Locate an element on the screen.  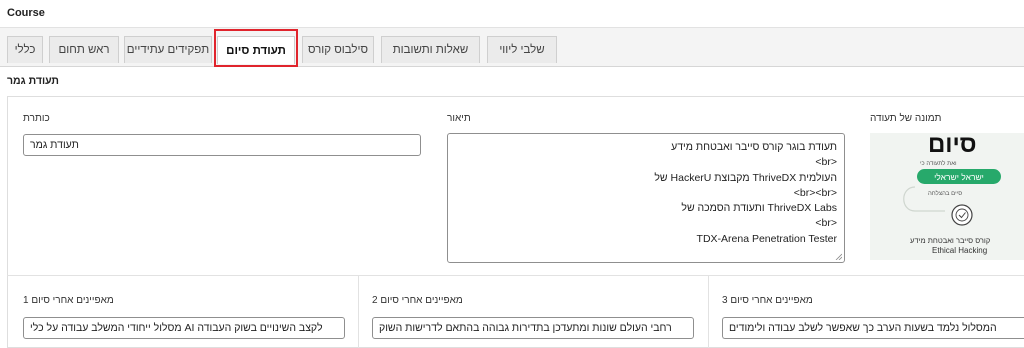
image-label: תמונה של תעודה is located at coordinates (906, 118).